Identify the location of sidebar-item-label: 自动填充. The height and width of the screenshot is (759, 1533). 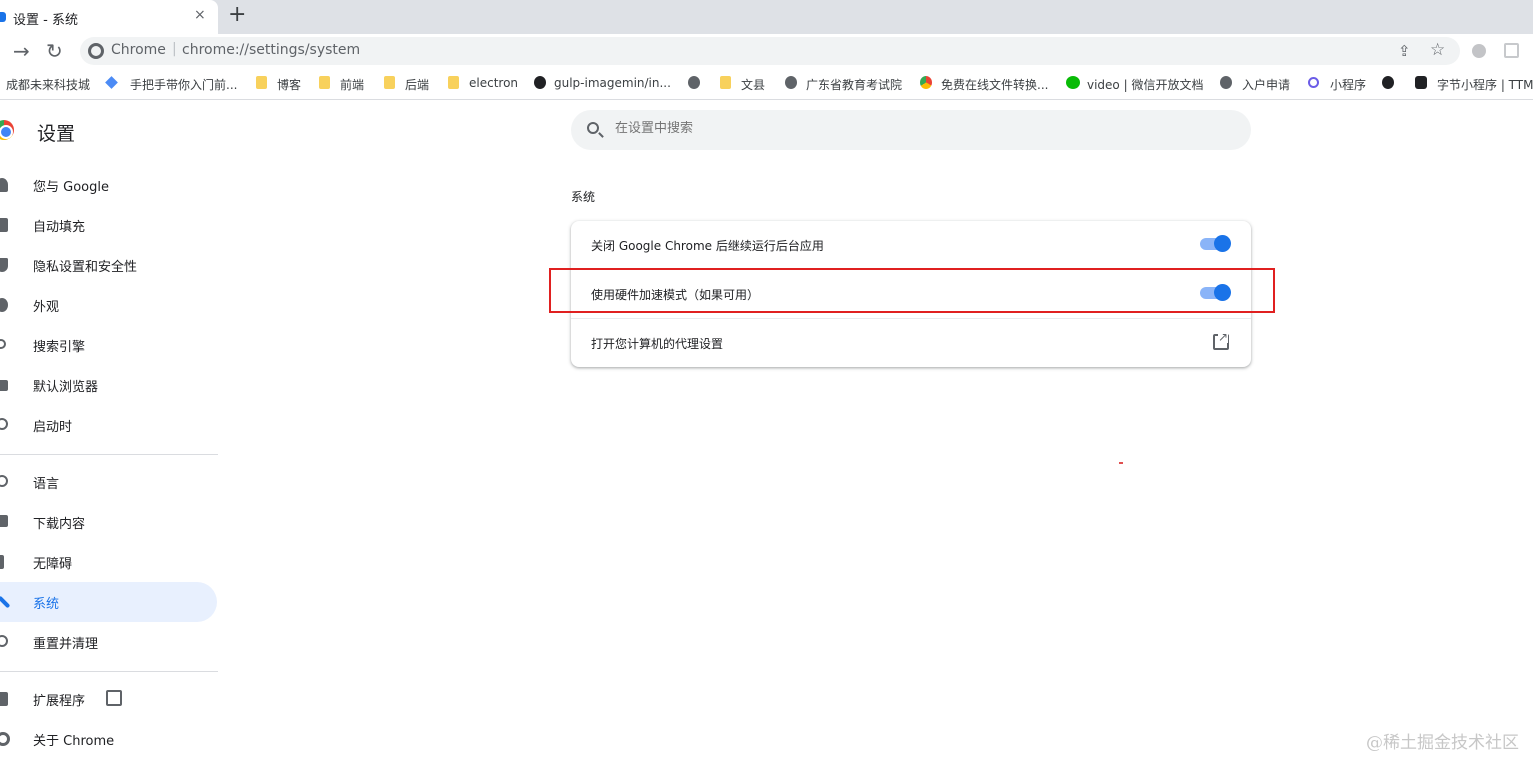
(59, 227).